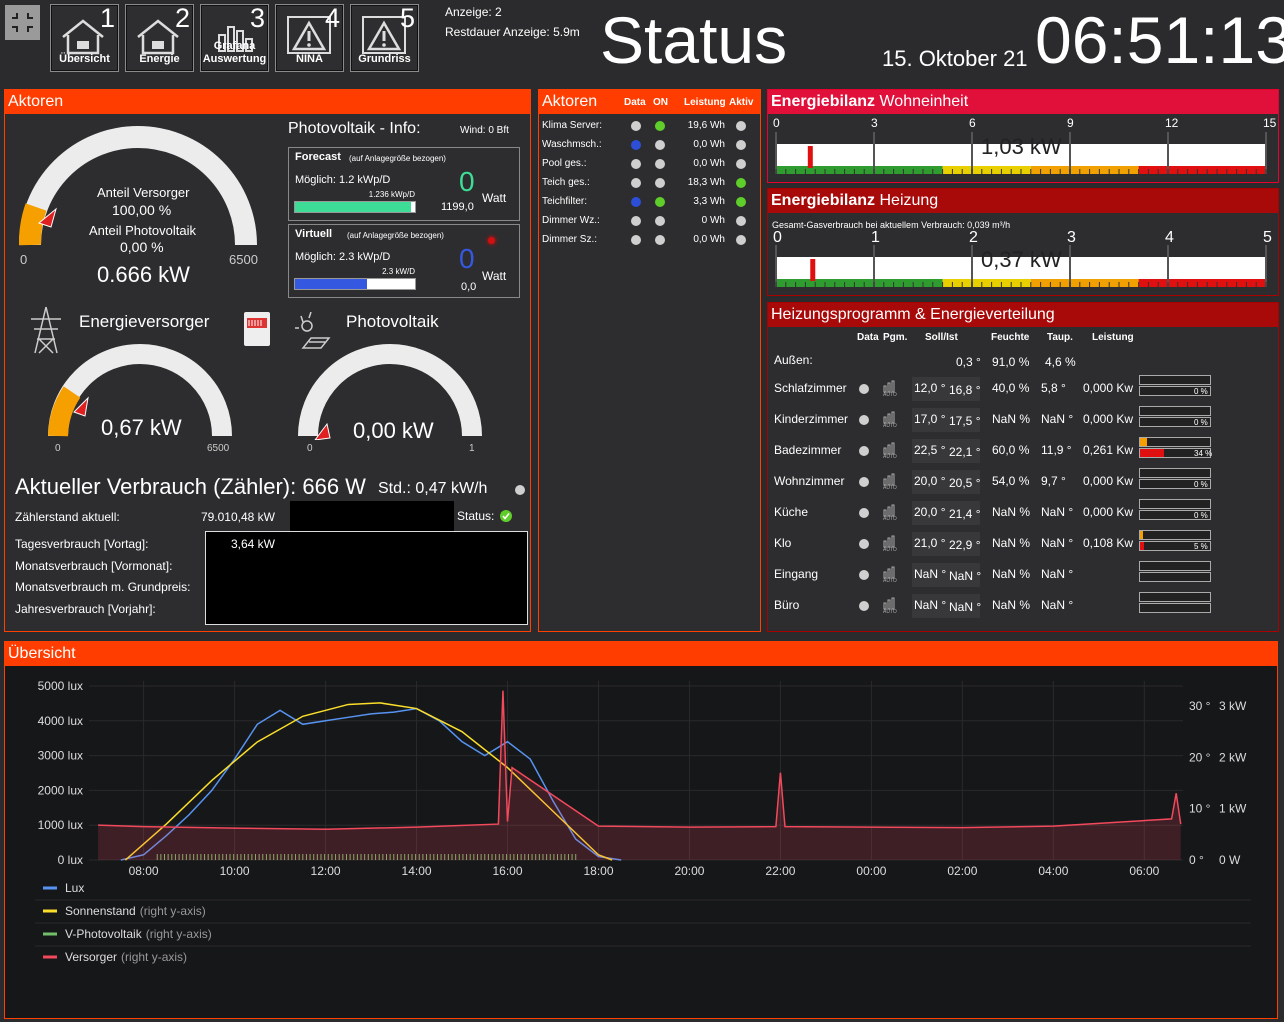 The height and width of the screenshot is (1022, 1284). I want to click on panel-title: Übersicht, so click(641, 654).